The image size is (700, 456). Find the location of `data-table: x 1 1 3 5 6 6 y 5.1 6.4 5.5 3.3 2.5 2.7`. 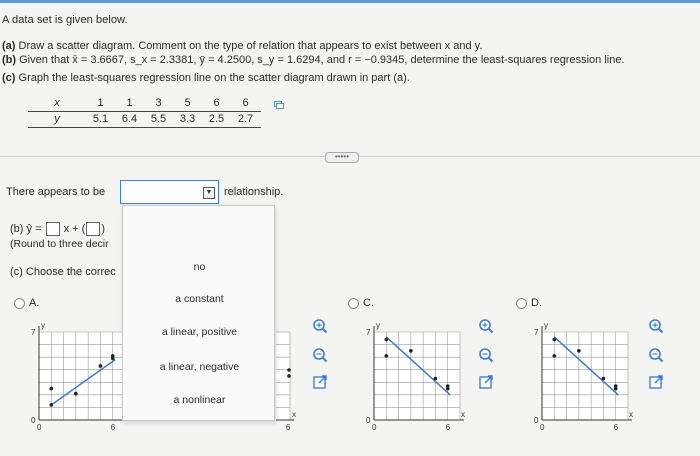

data-table: x 1 1 3 5 6 6 y 5.1 6.4 5.5 3.3 2.5 2.7 is located at coordinates (144, 112).